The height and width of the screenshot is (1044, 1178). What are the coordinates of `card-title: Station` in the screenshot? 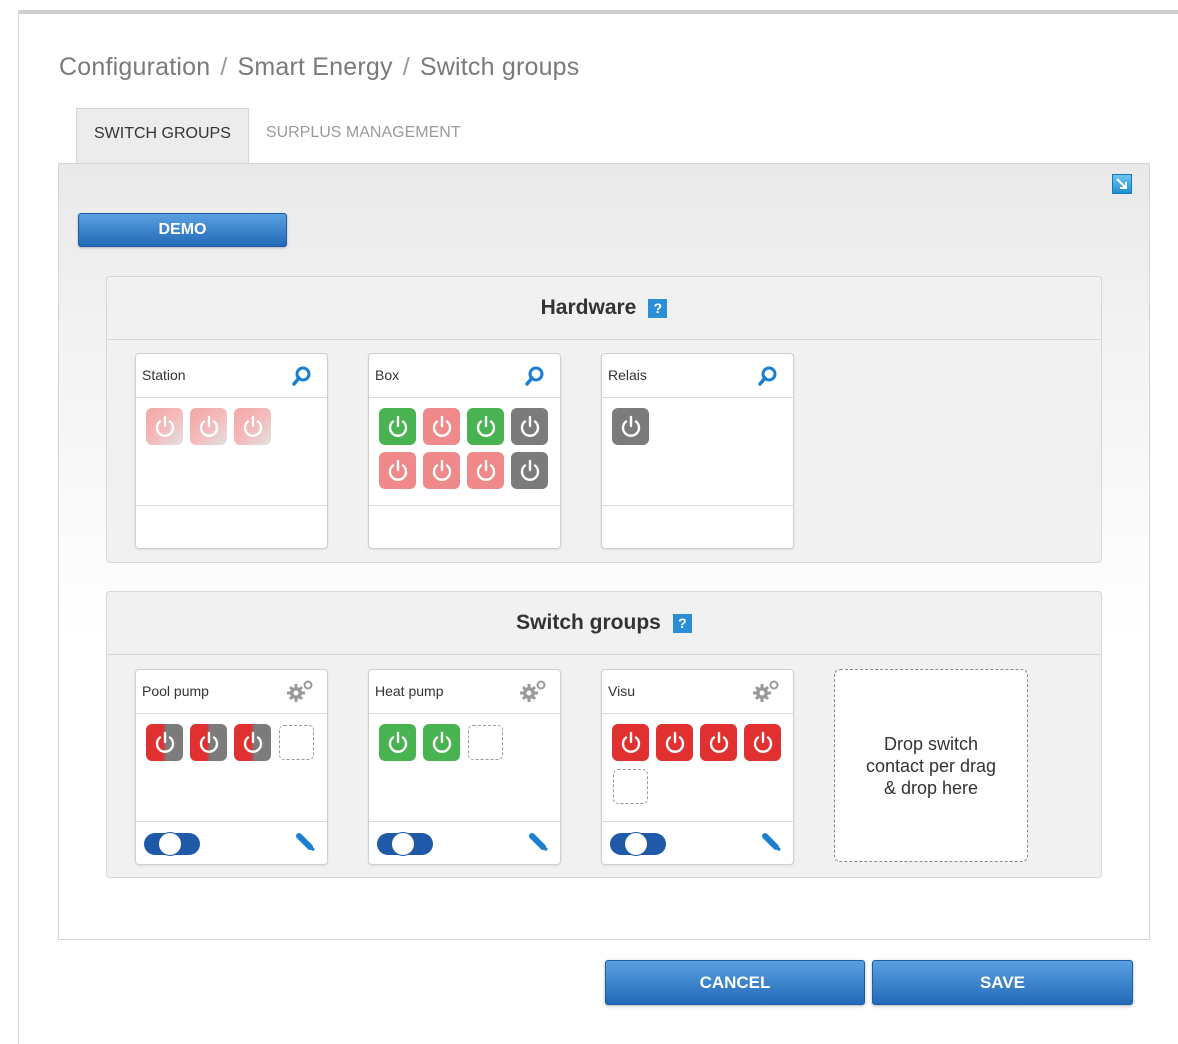 It's located at (164, 375).